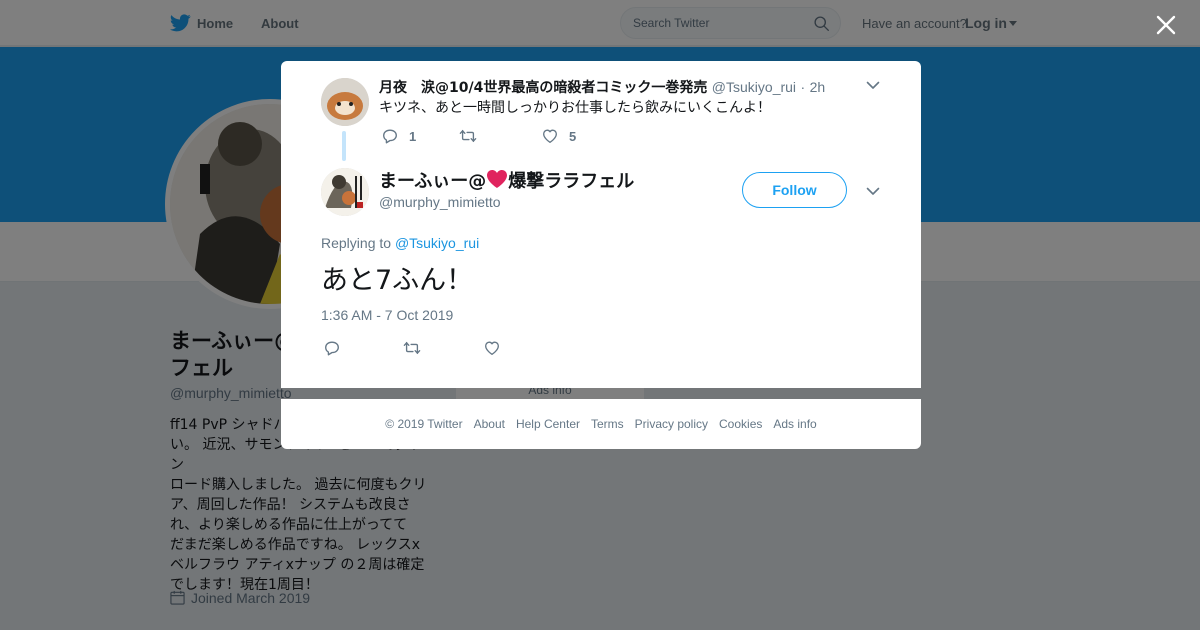  I want to click on footer-link-cookies: Cookies, so click(740, 424).